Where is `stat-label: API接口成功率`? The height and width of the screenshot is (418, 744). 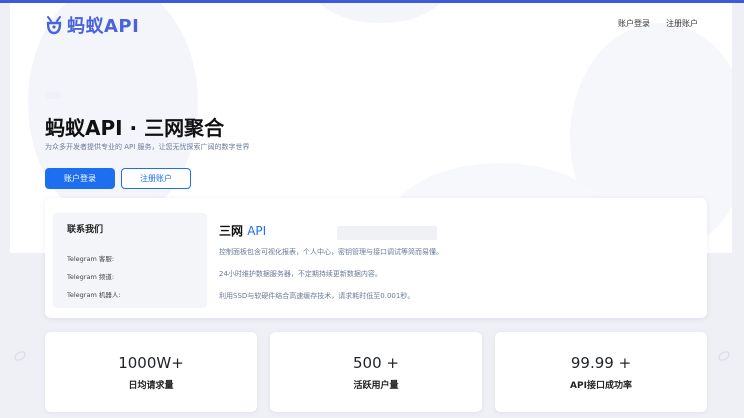 stat-label: API接口成功率 is located at coordinates (601, 386).